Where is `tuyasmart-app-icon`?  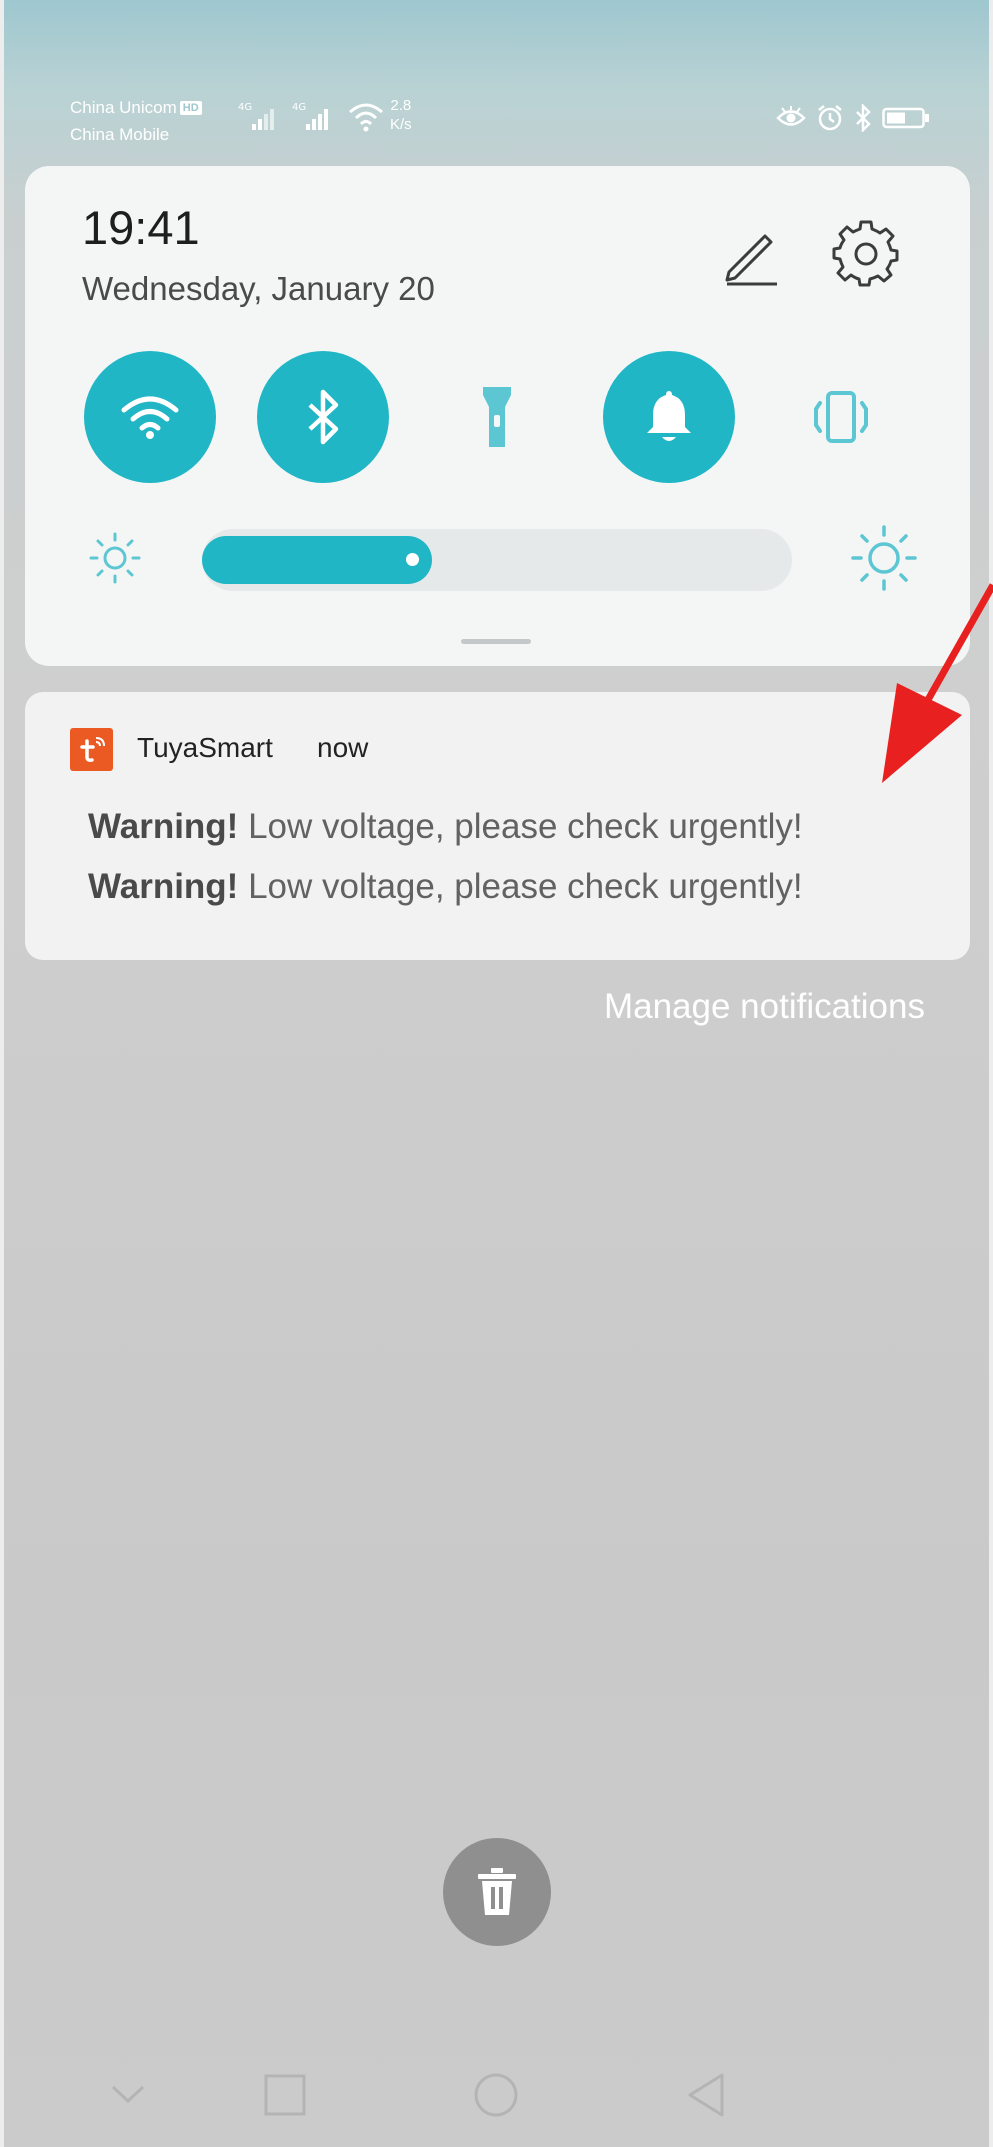
tuyasmart-app-icon is located at coordinates (91, 749).